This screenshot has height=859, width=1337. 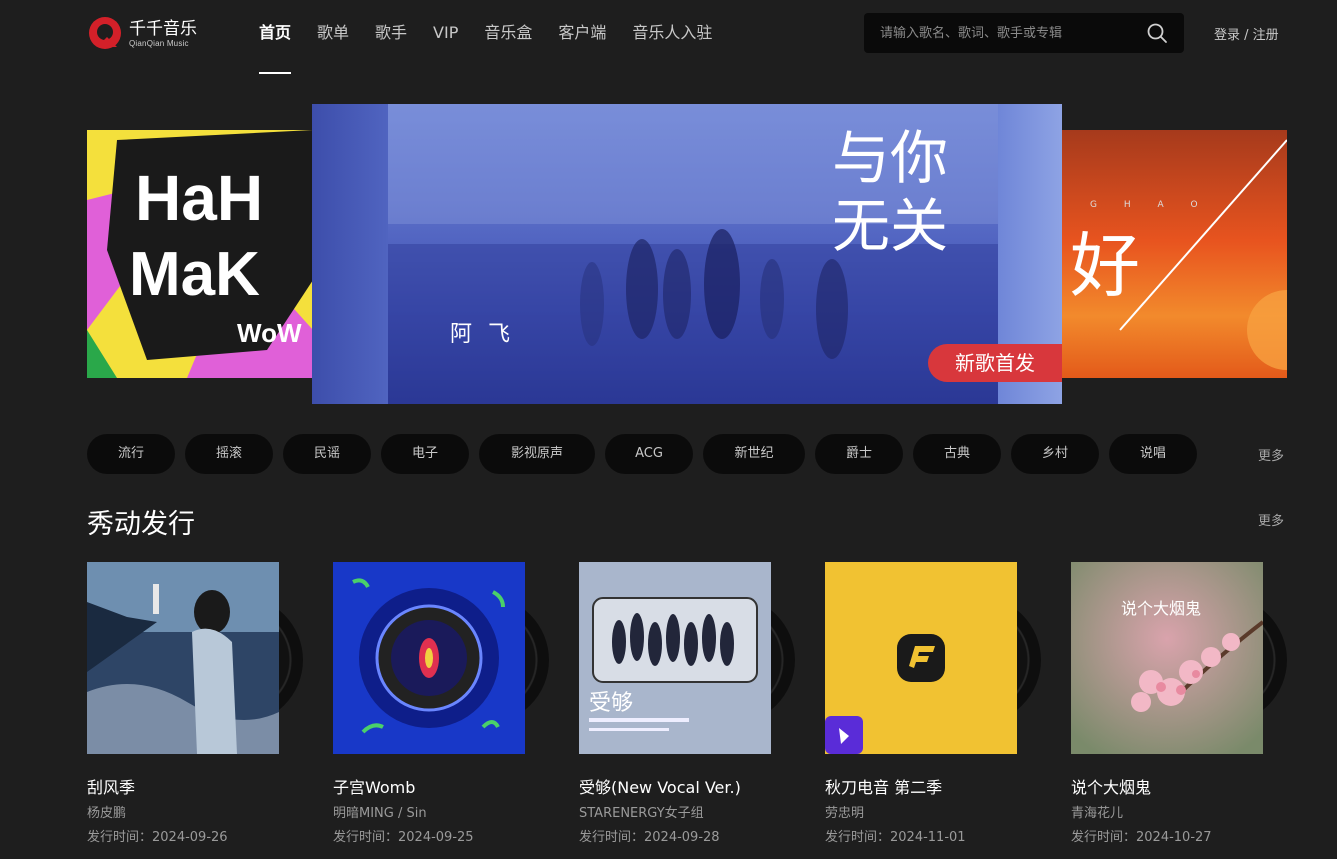 What do you see at coordinates (754, 454) in the screenshot?
I see `genre-new-age: 新世纪` at bounding box center [754, 454].